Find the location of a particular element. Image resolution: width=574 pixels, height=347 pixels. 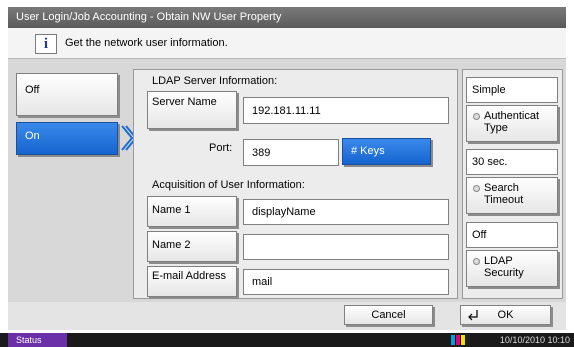

status-bar: Status 10/10/2010 10:10 is located at coordinates (287, 340).